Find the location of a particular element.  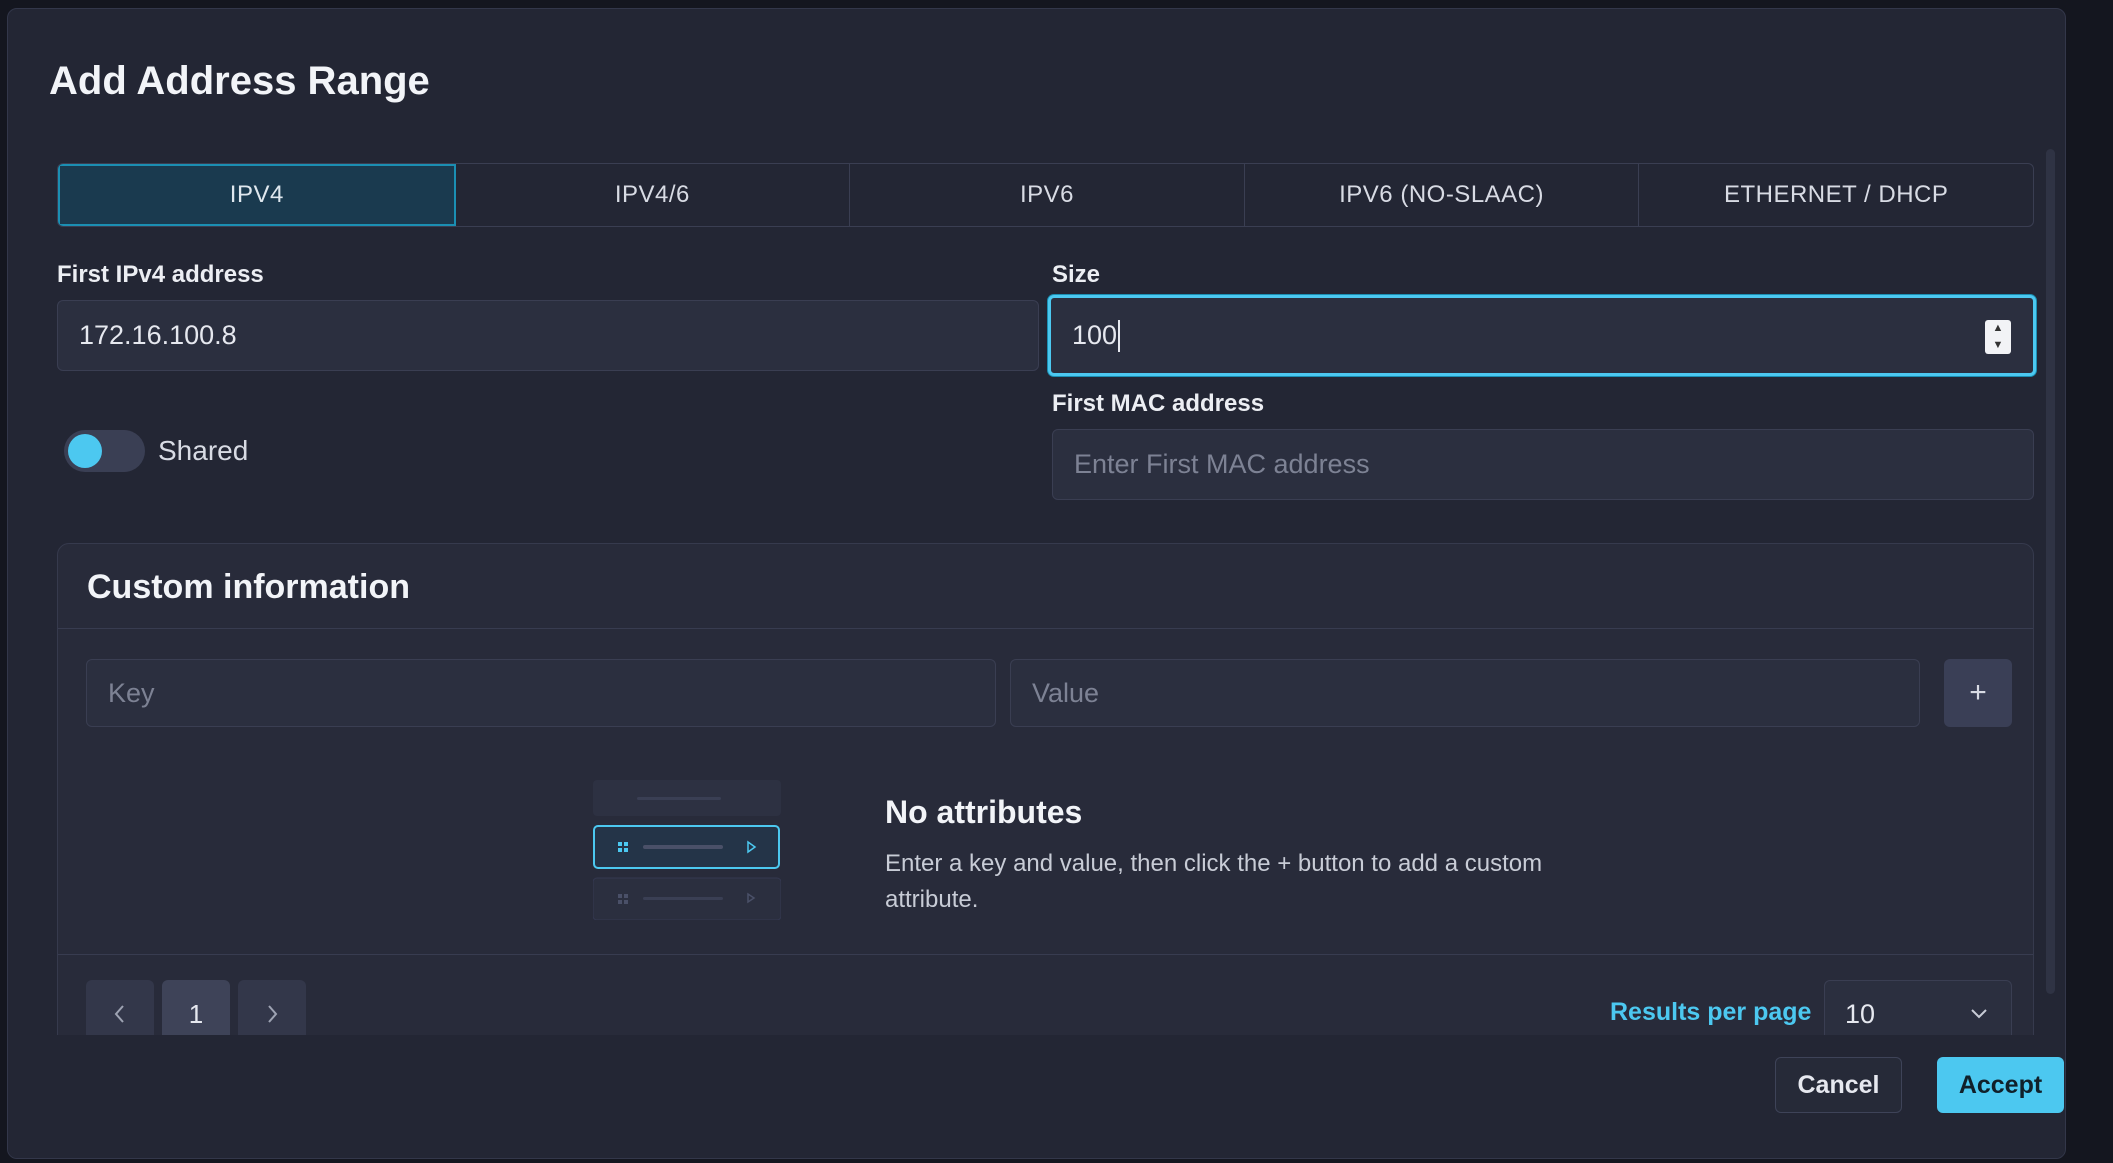

chevron-right-icon is located at coordinates (273, 1014).